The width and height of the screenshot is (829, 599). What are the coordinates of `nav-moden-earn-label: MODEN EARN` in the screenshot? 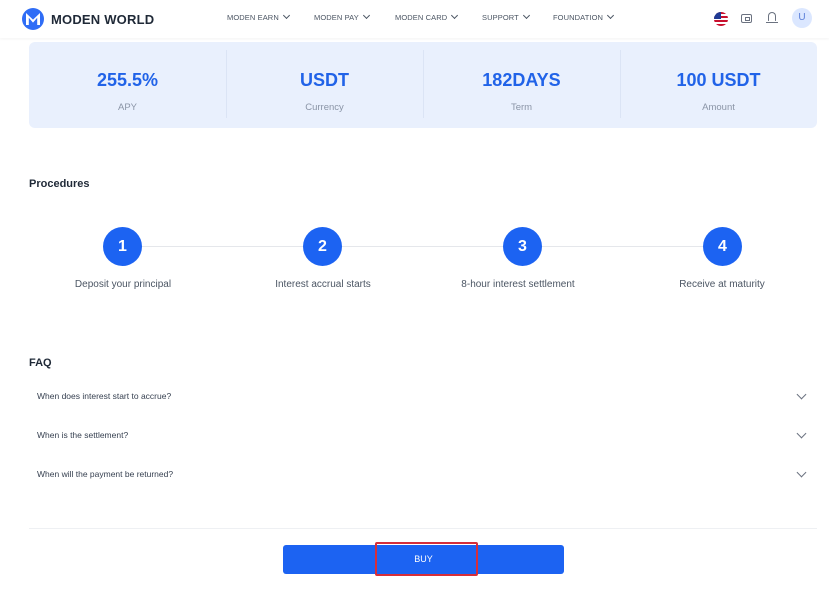 It's located at (253, 17).